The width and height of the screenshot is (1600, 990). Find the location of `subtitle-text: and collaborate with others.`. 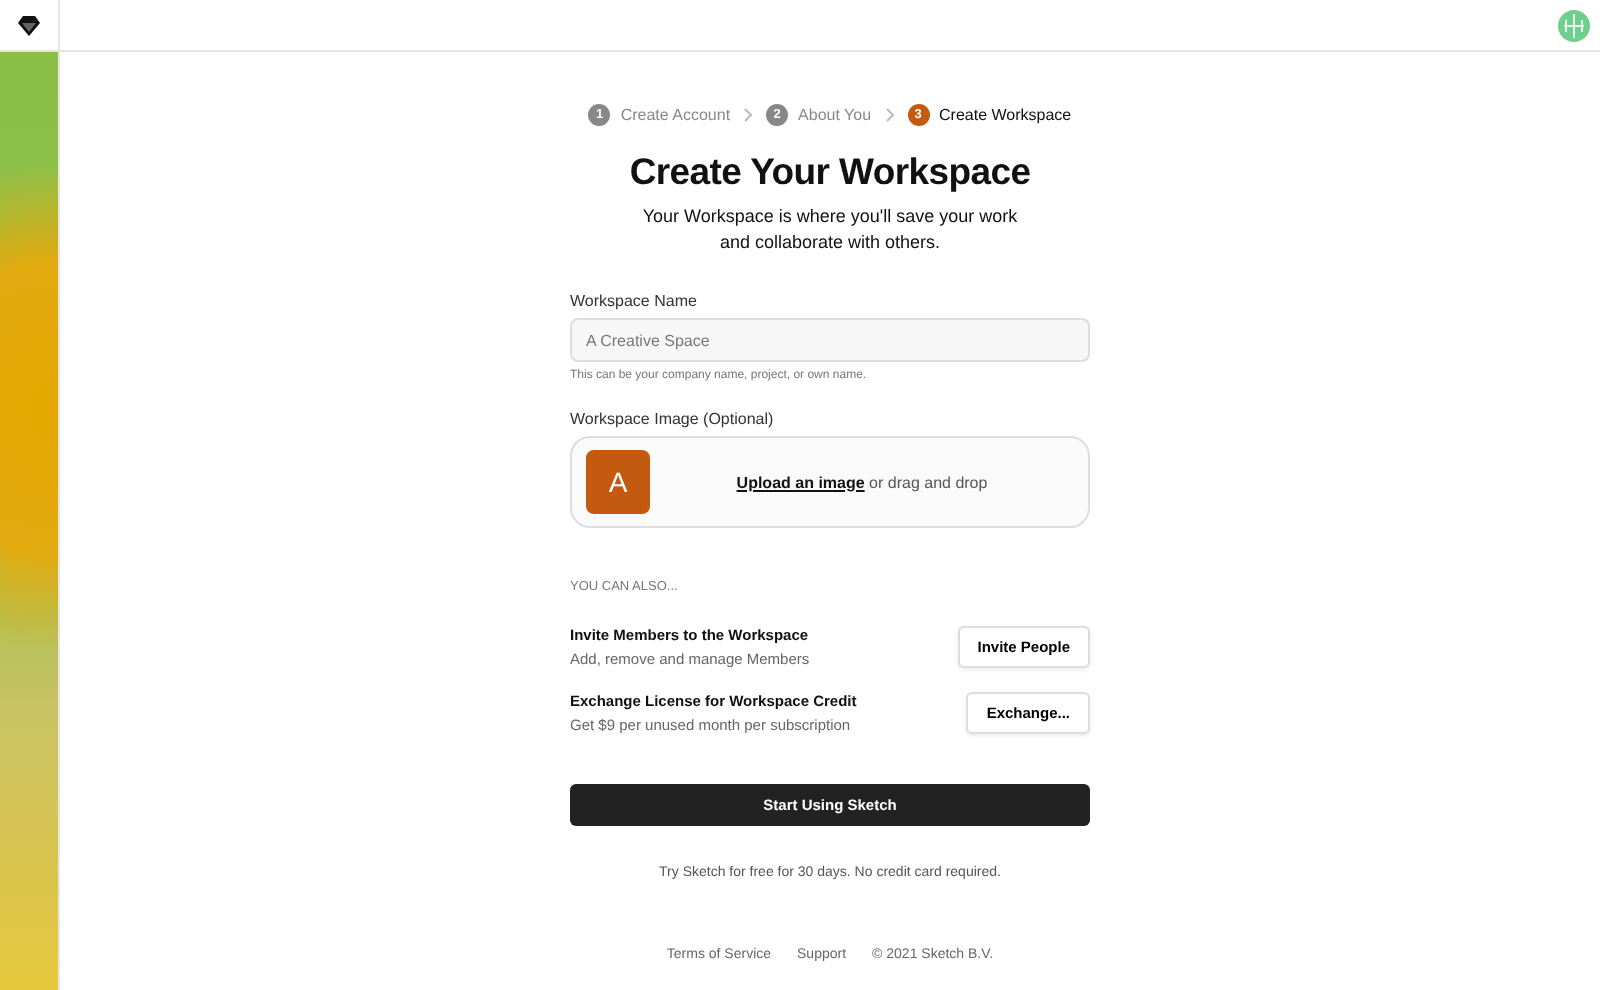

subtitle-text: and collaborate with others. is located at coordinates (830, 243).